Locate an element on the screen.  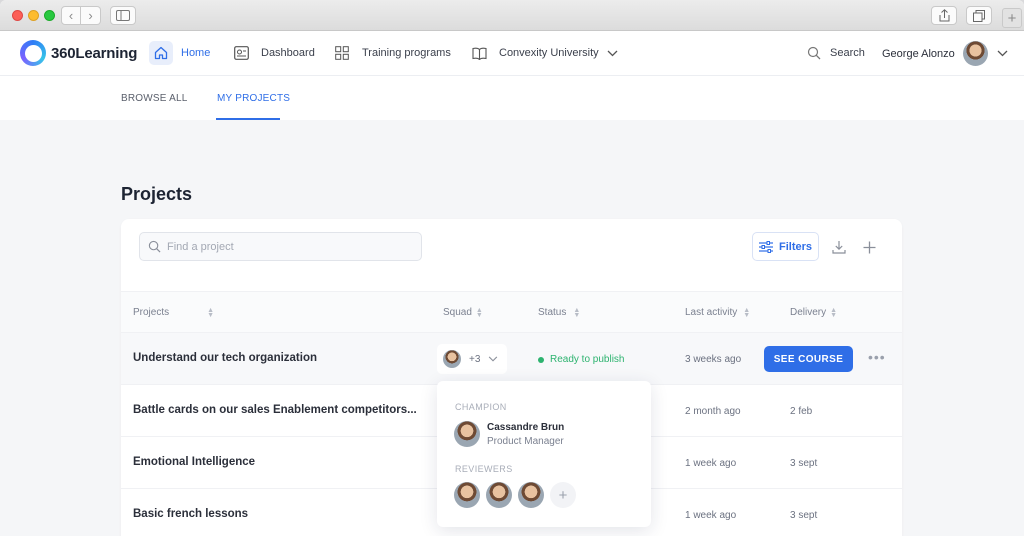
book-icon is located at coordinates (479, 53).